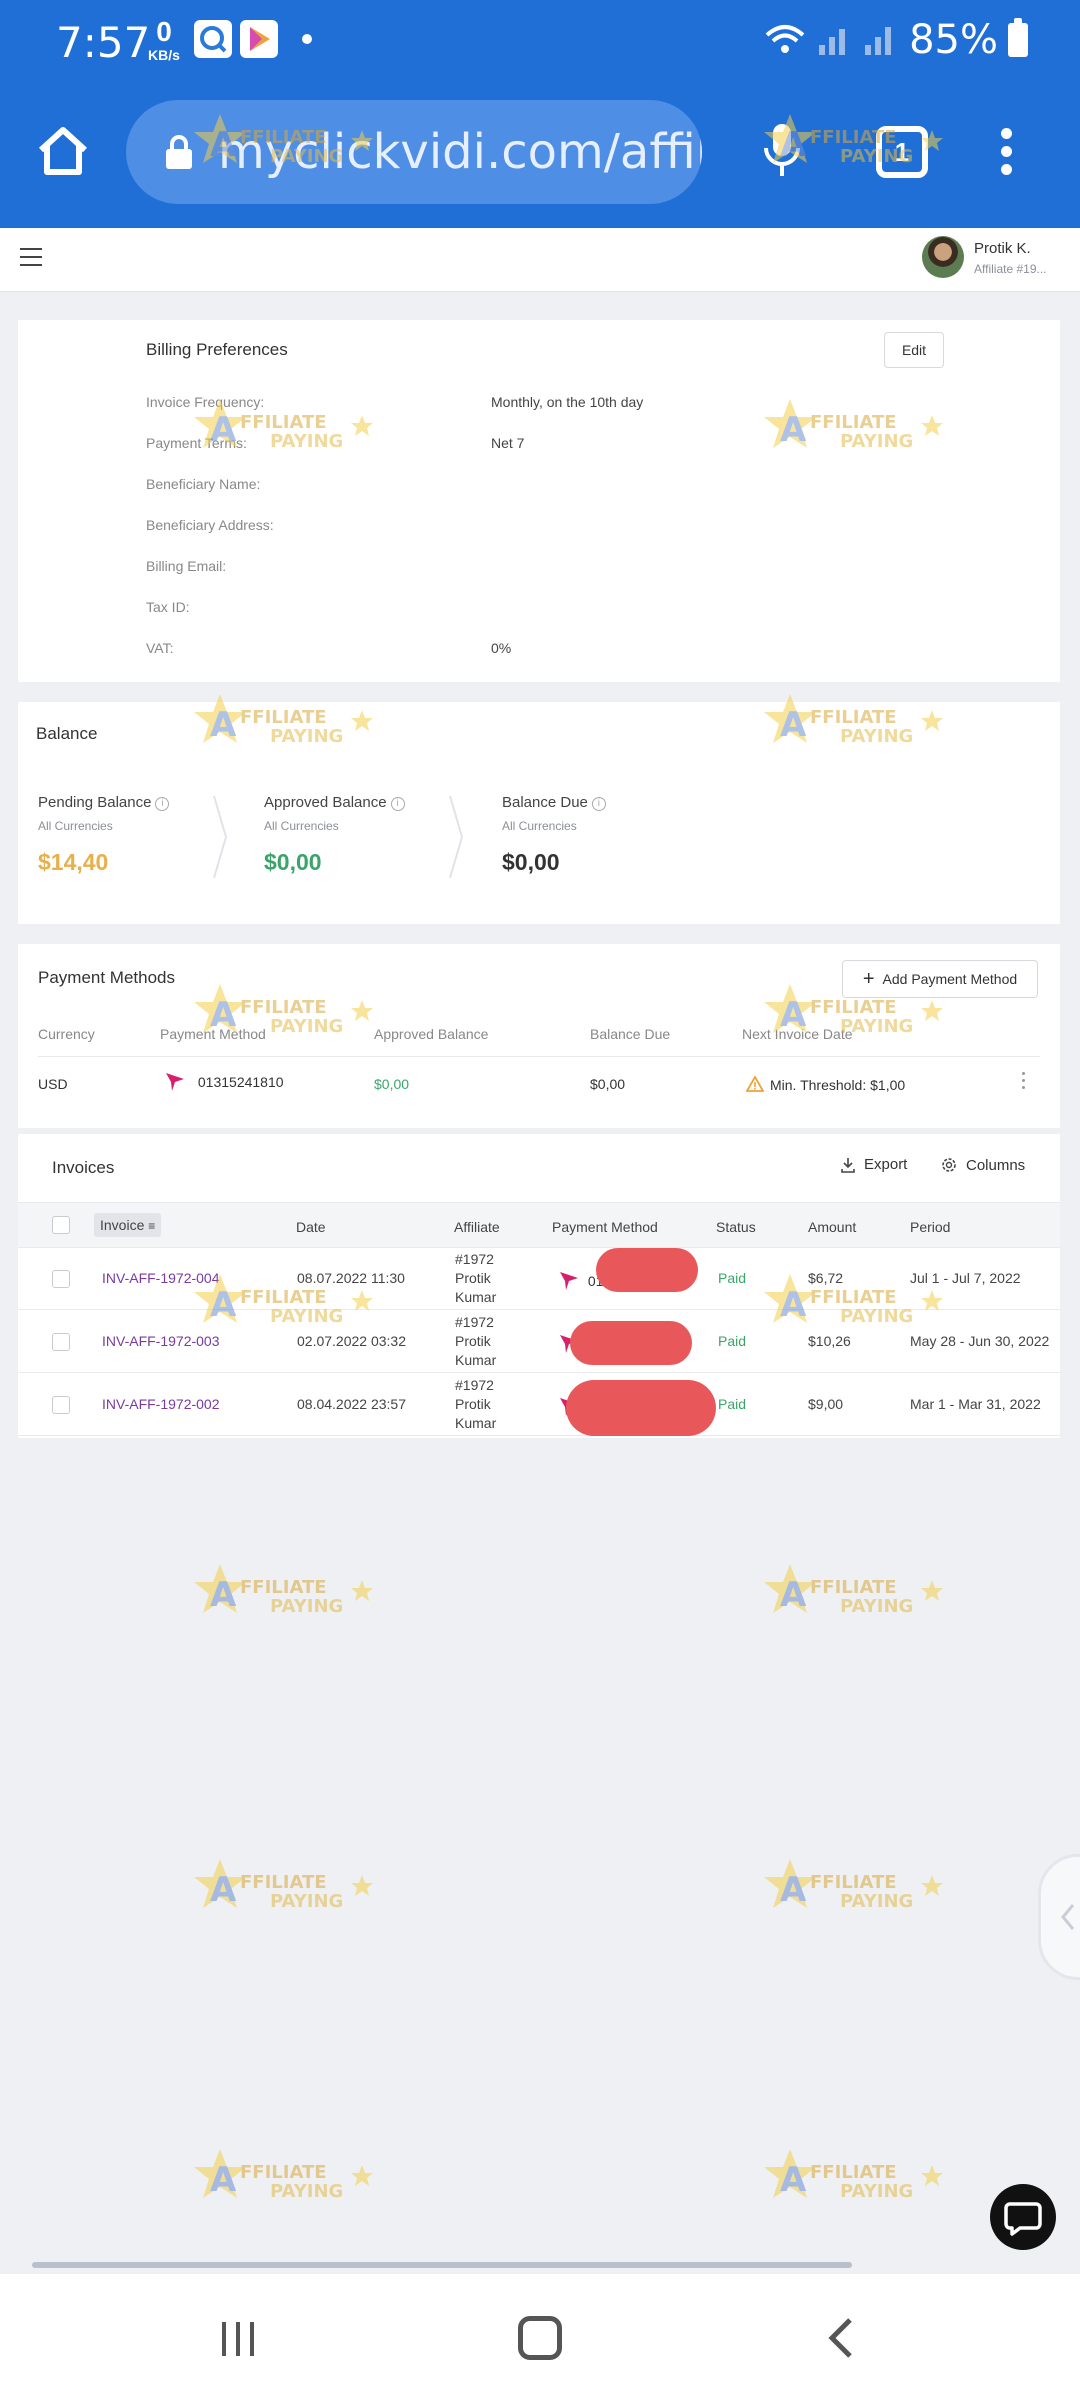  Describe the element at coordinates (873, 1164) in the screenshot. I see `export-button: Export` at that location.